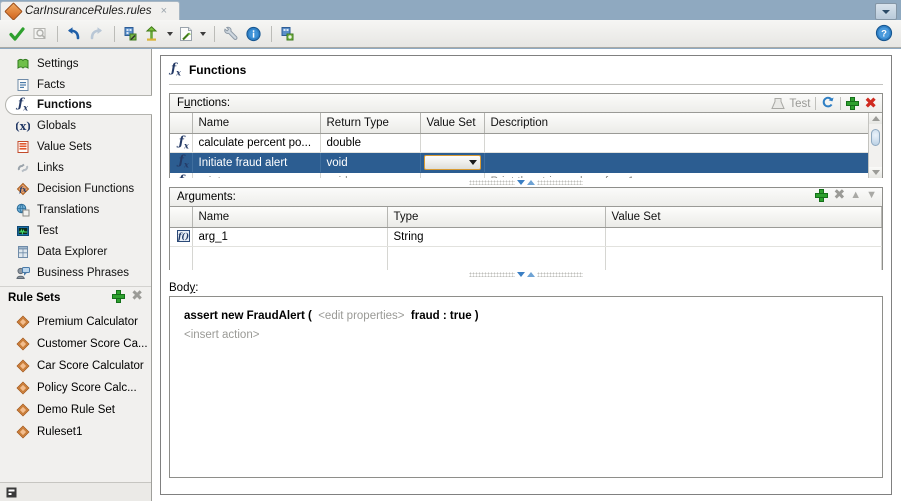 The width and height of the screenshot is (901, 501). I want to click on sidebar-item-globals: (x) Globals, so click(75, 125).